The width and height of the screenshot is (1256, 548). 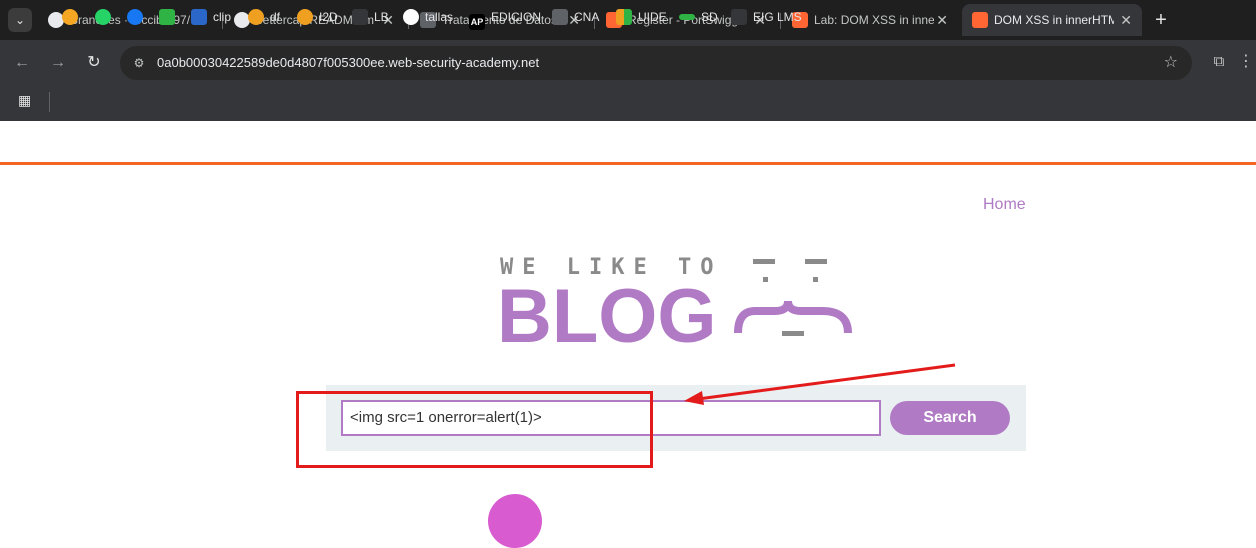 I want to click on site-info-icon: ⚙, so click(x=139, y=63).